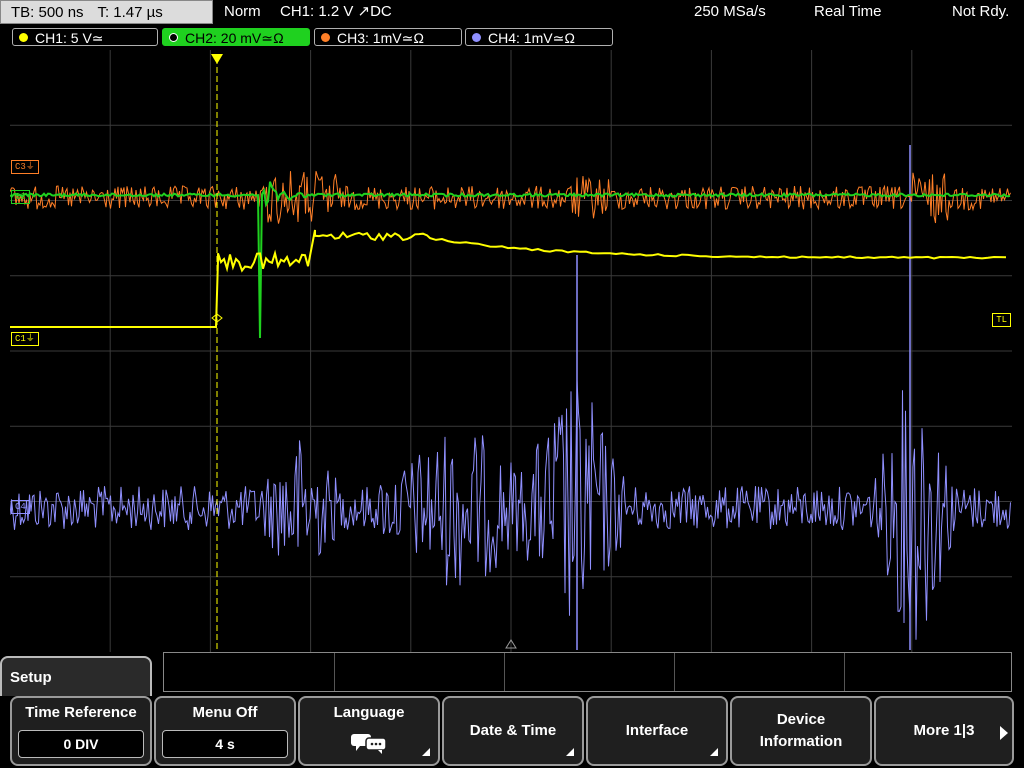 The width and height of the screenshot is (1024, 768). I want to click on interface-button: Interface, so click(657, 731).